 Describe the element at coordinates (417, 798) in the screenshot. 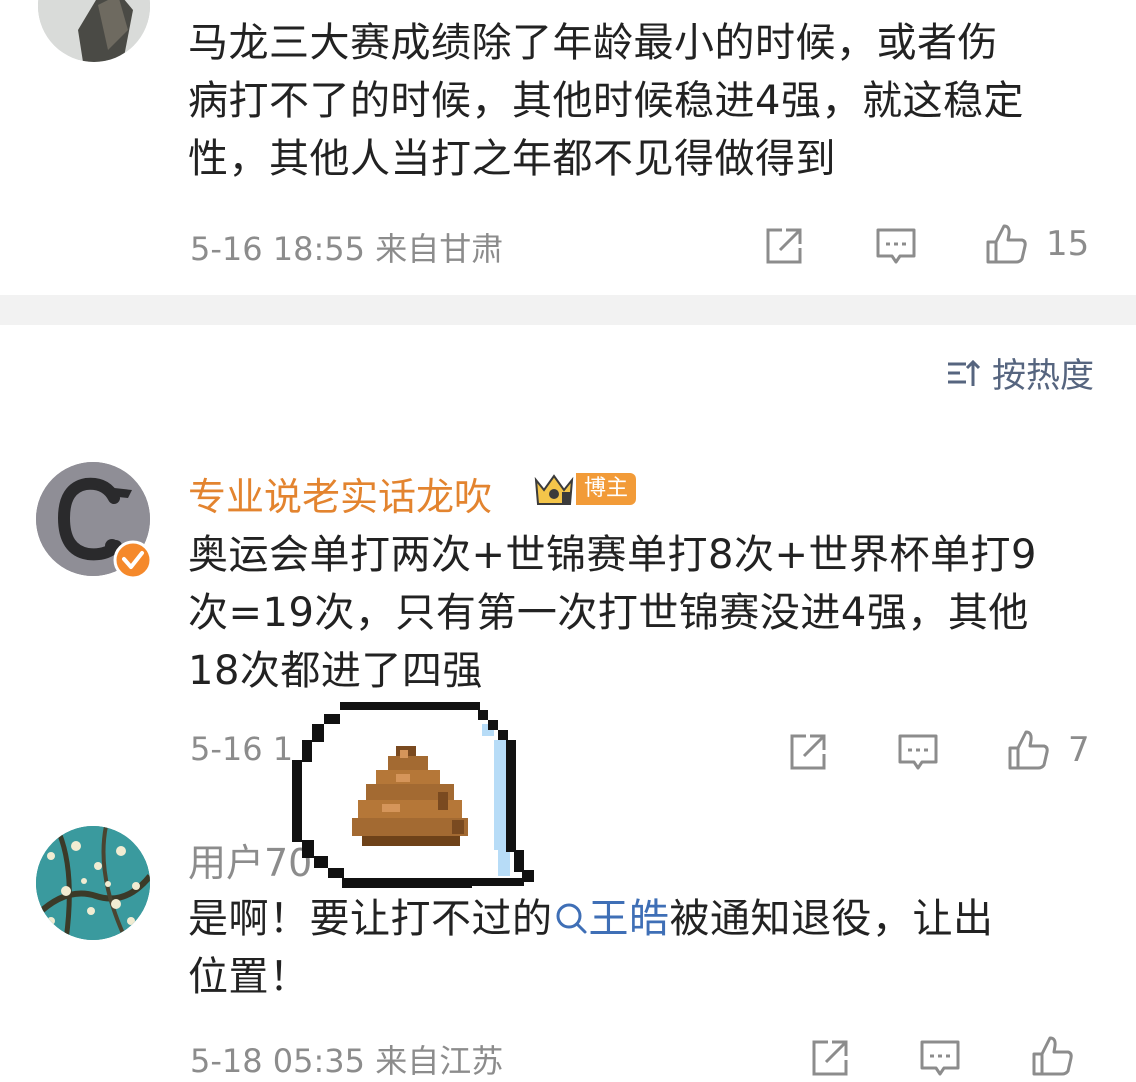

I see `poop-sticker` at that location.